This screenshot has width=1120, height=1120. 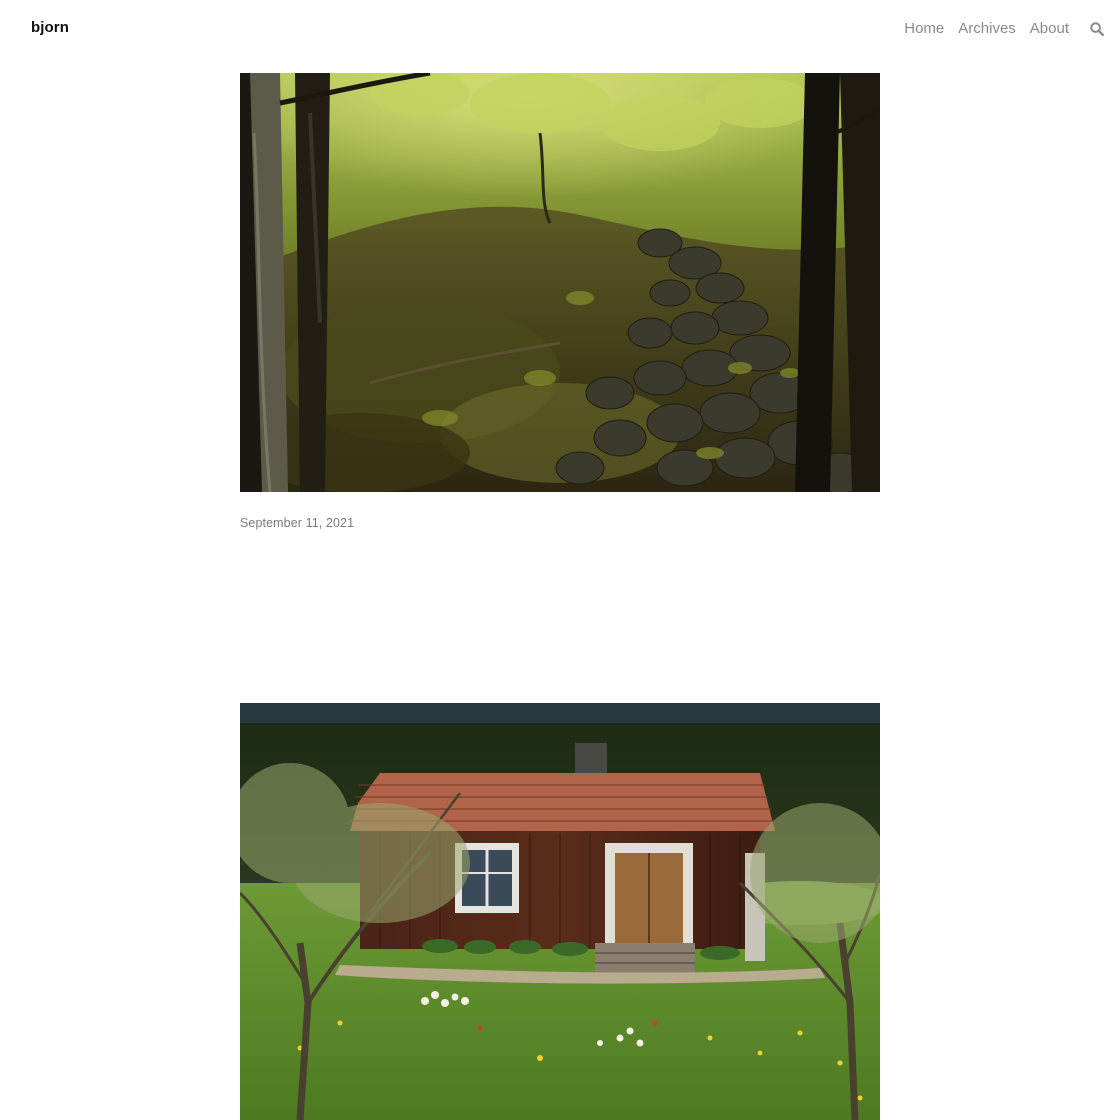 I want to click on nav-archives-link: Archives, so click(x=987, y=29).